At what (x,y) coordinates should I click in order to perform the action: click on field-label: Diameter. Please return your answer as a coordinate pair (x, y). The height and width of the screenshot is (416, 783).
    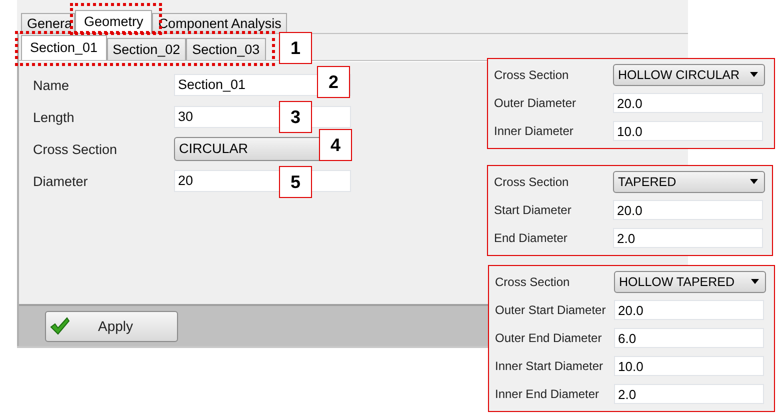
    Looking at the image, I should click on (61, 181).